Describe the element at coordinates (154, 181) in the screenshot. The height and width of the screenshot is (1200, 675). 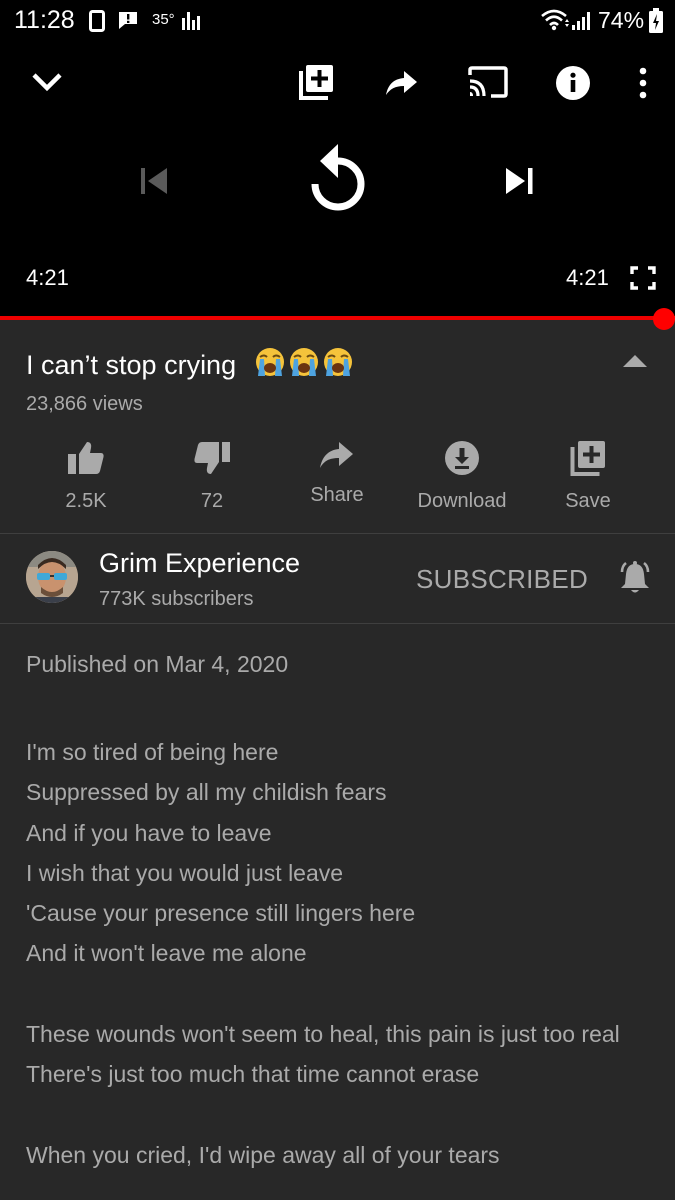
I see `previous-icon` at that location.